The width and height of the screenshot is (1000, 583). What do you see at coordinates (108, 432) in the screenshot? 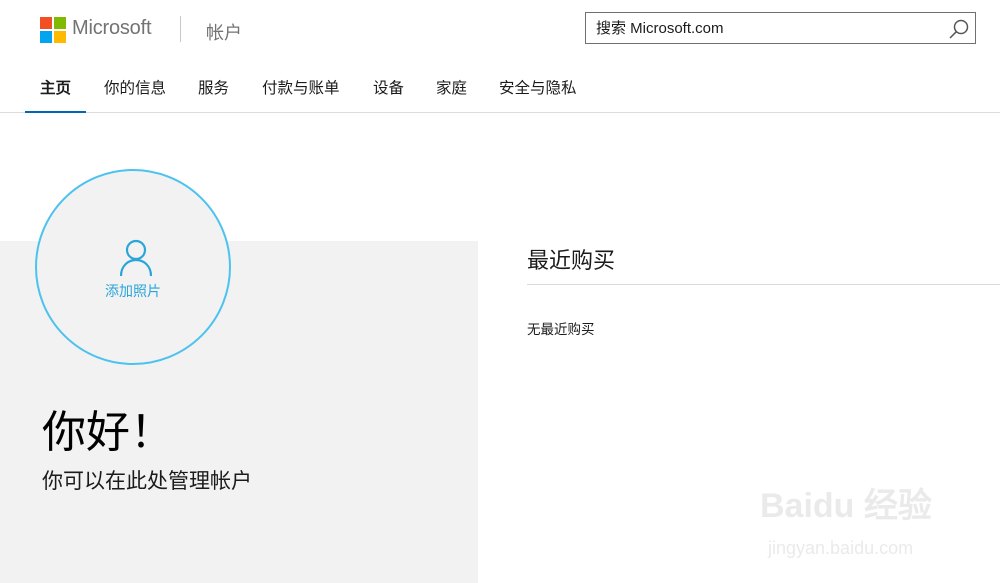
I see `greeting-heading: 你好！` at bounding box center [108, 432].